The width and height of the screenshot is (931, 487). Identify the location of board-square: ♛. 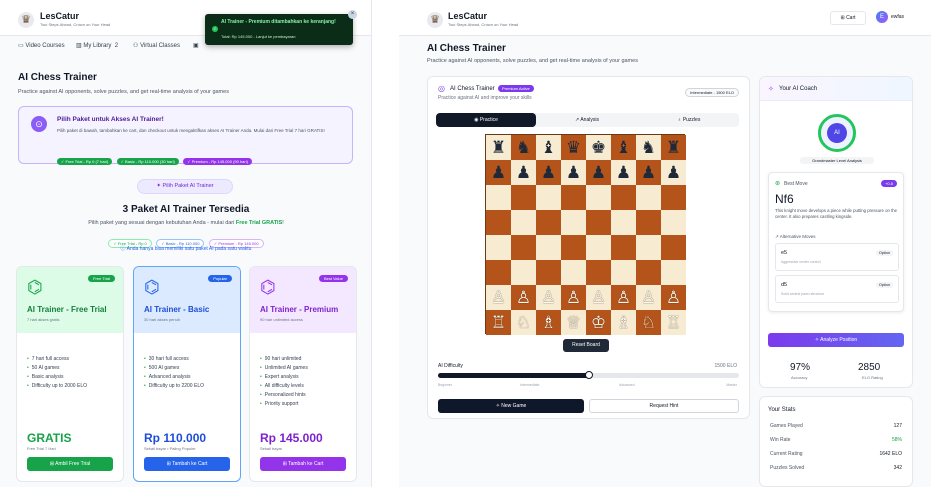
(573, 147).